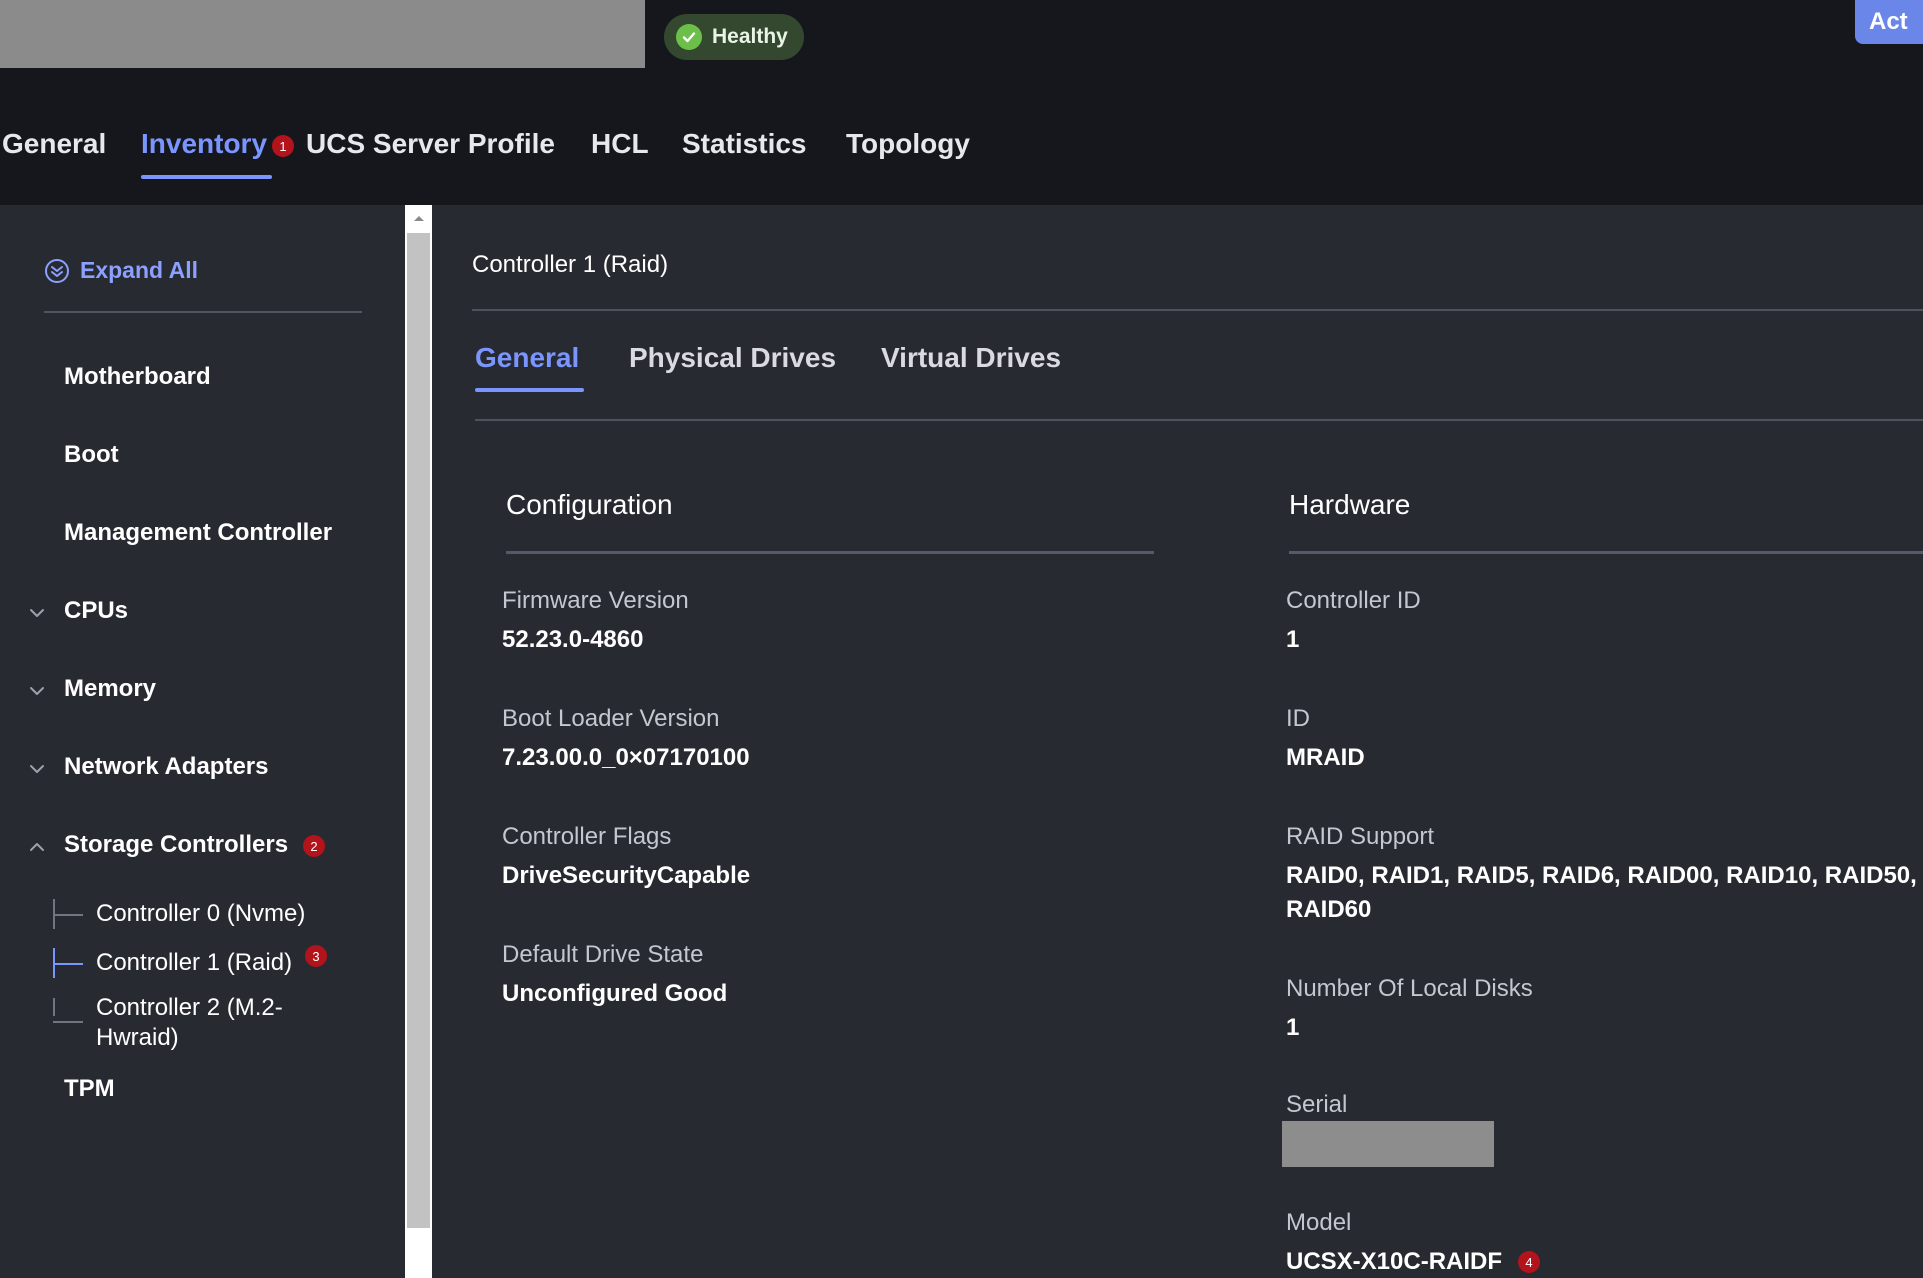 Image resolution: width=1923 pixels, height=1278 pixels. Describe the element at coordinates (961, 35) in the screenshot. I see `top-bar: Healthy Act` at that location.